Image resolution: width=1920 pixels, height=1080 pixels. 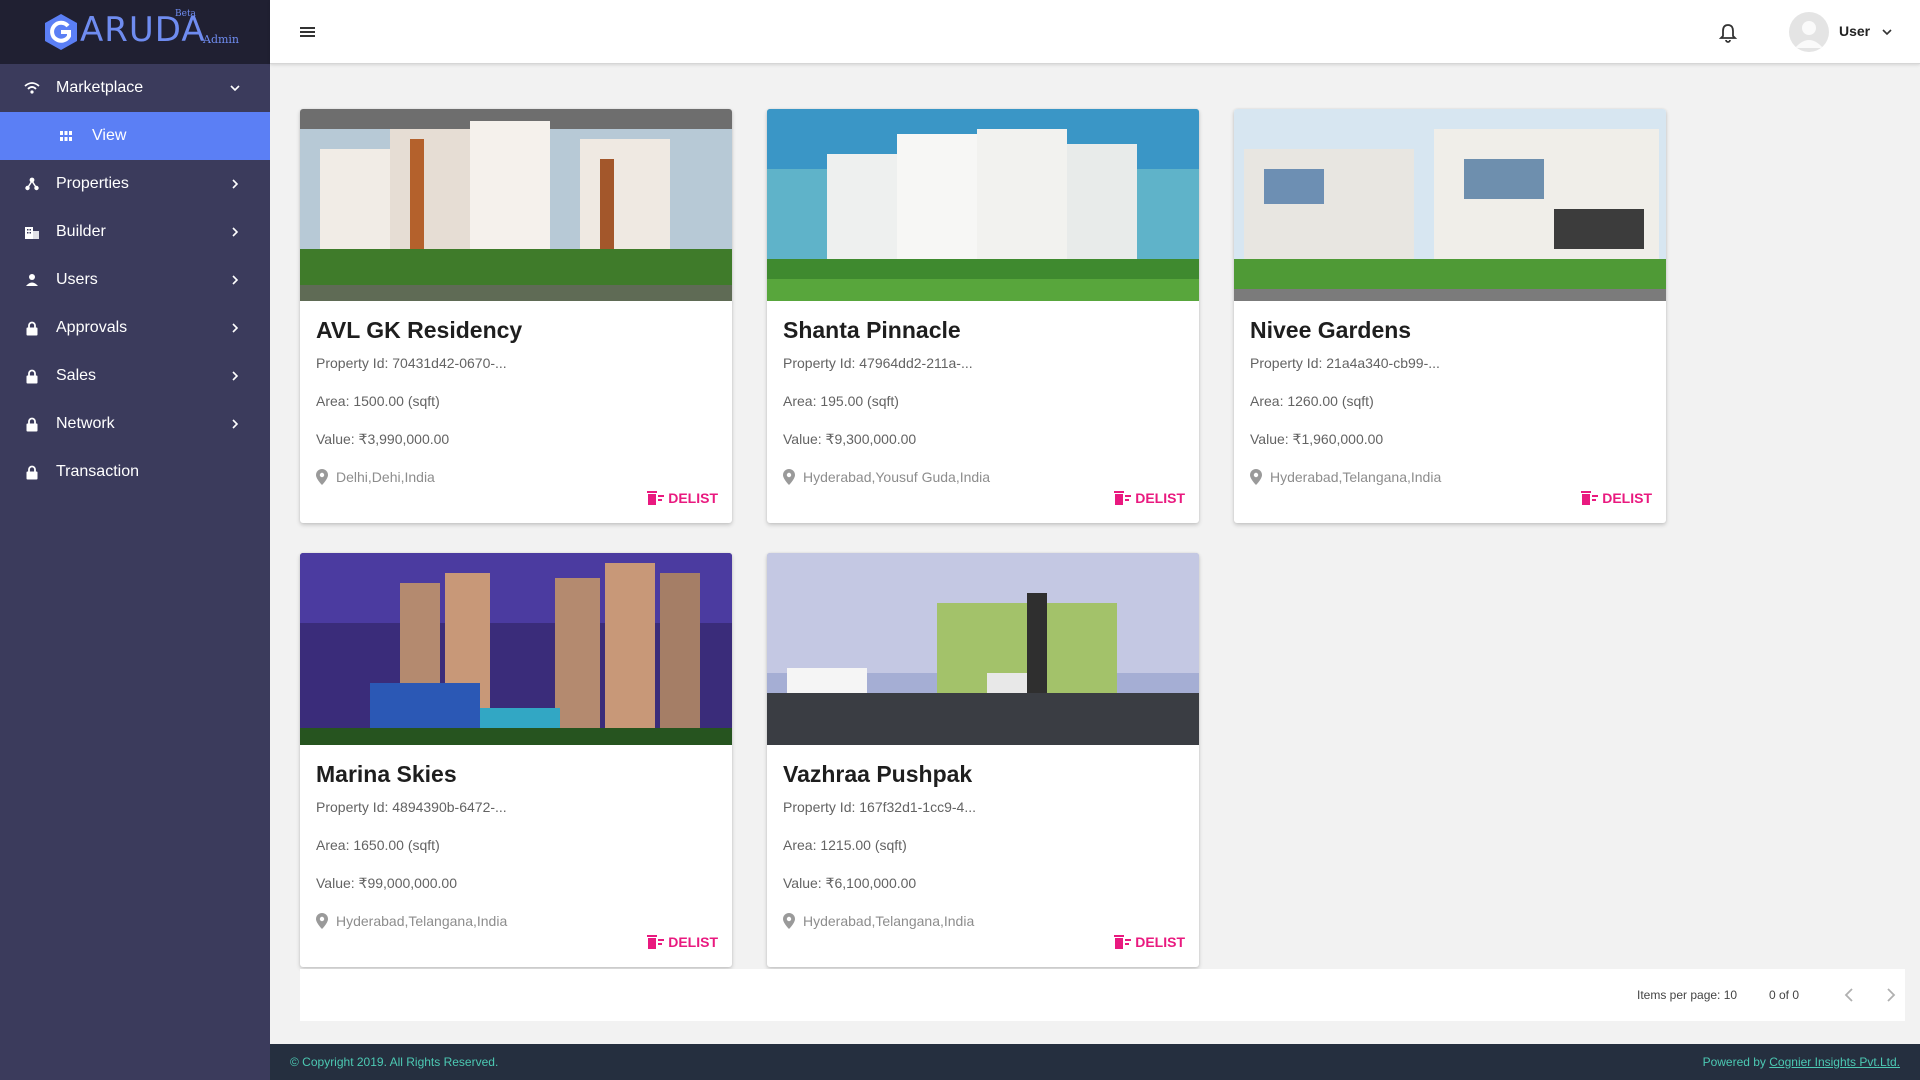 I want to click on sidebar-item-sales: Sales, so click(x=135, y=376).